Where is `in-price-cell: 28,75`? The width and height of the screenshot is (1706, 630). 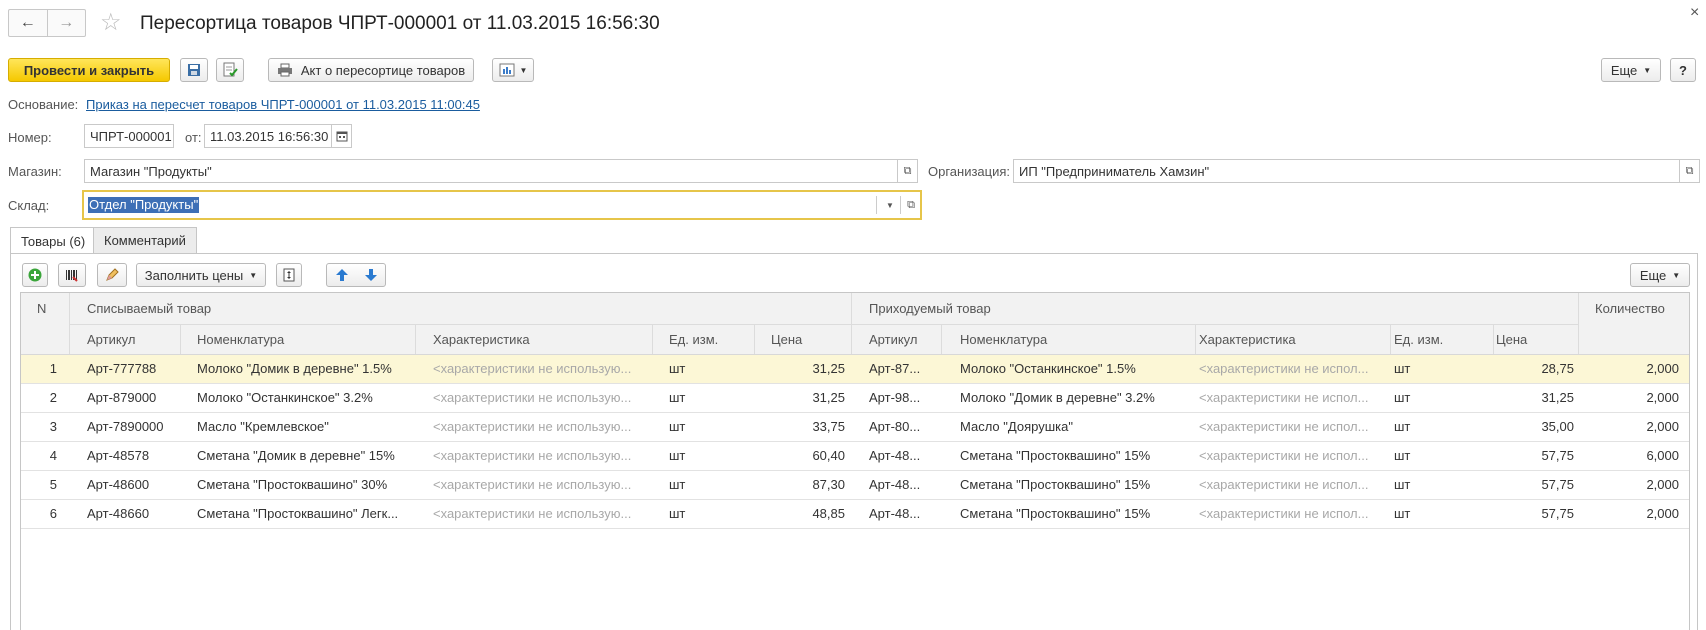
in-price-cell: 28,75 is located at coordinates (1557, 368).